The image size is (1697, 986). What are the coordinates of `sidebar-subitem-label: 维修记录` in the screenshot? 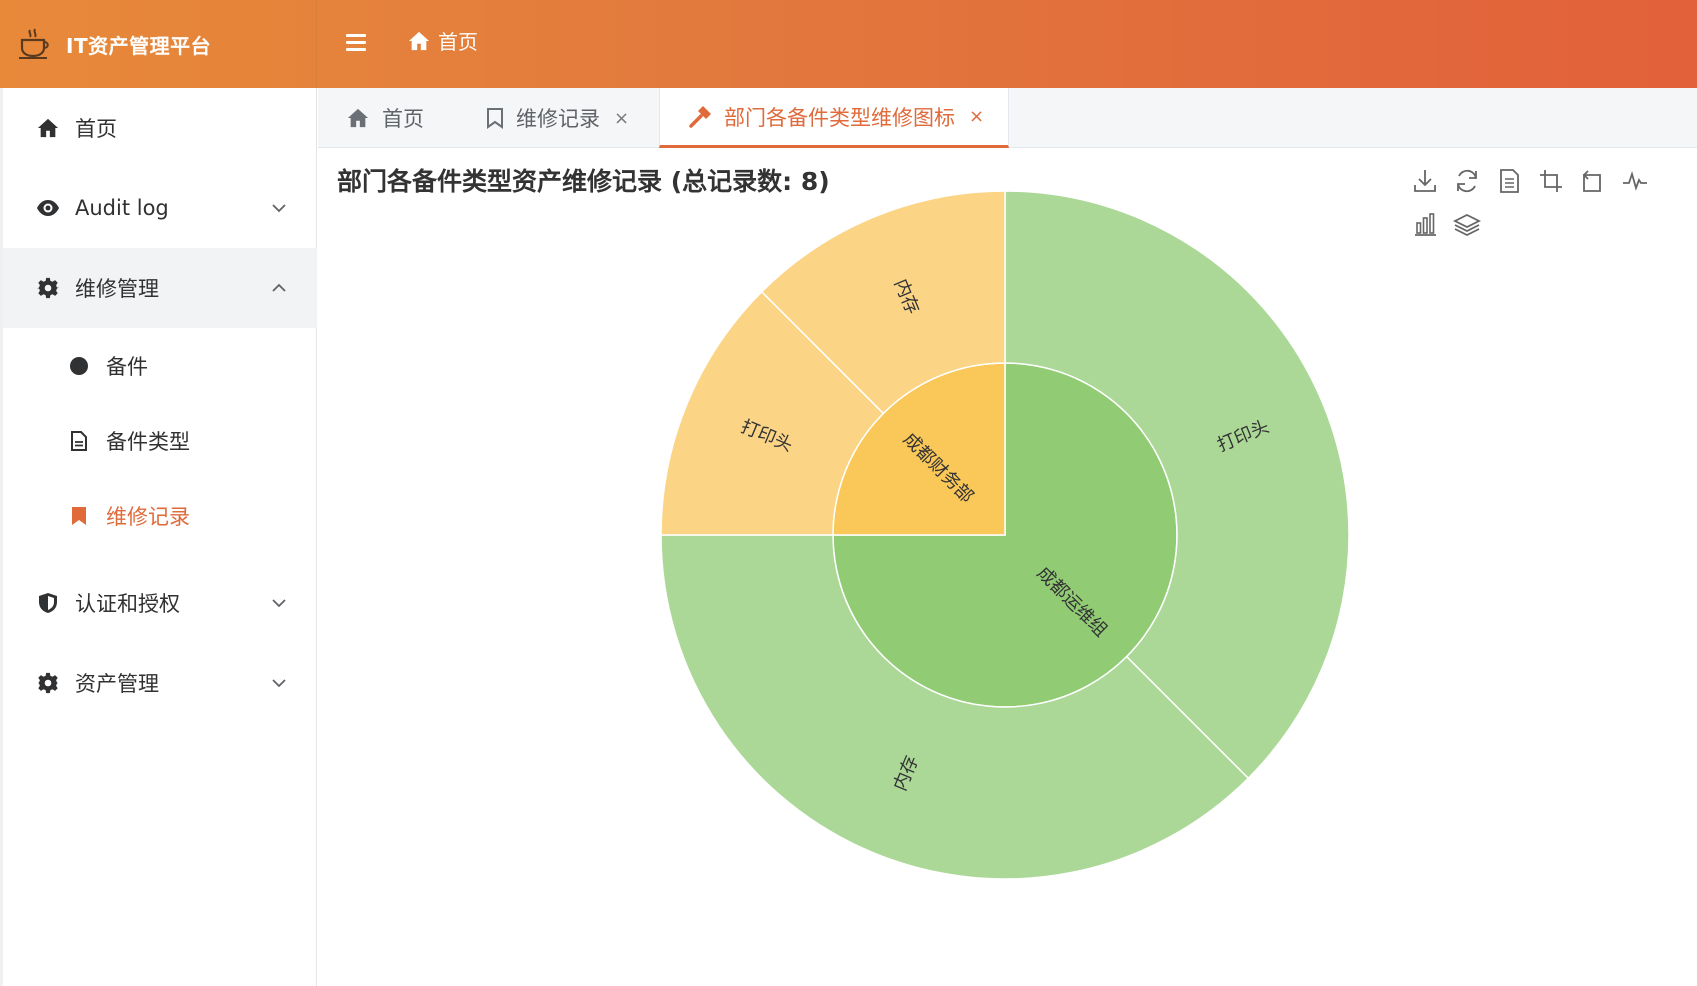 It's located at (148, 516).